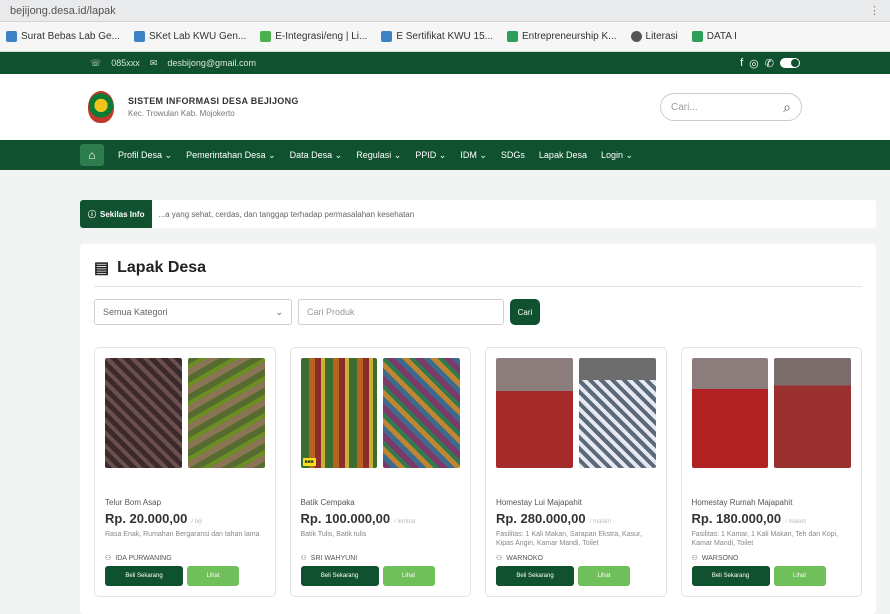 The width and height of the screenshot is (890, 614). Describe the element at coordinates (720, 558) in the screenshot. I see `seller-name: WARSONO` at that location.